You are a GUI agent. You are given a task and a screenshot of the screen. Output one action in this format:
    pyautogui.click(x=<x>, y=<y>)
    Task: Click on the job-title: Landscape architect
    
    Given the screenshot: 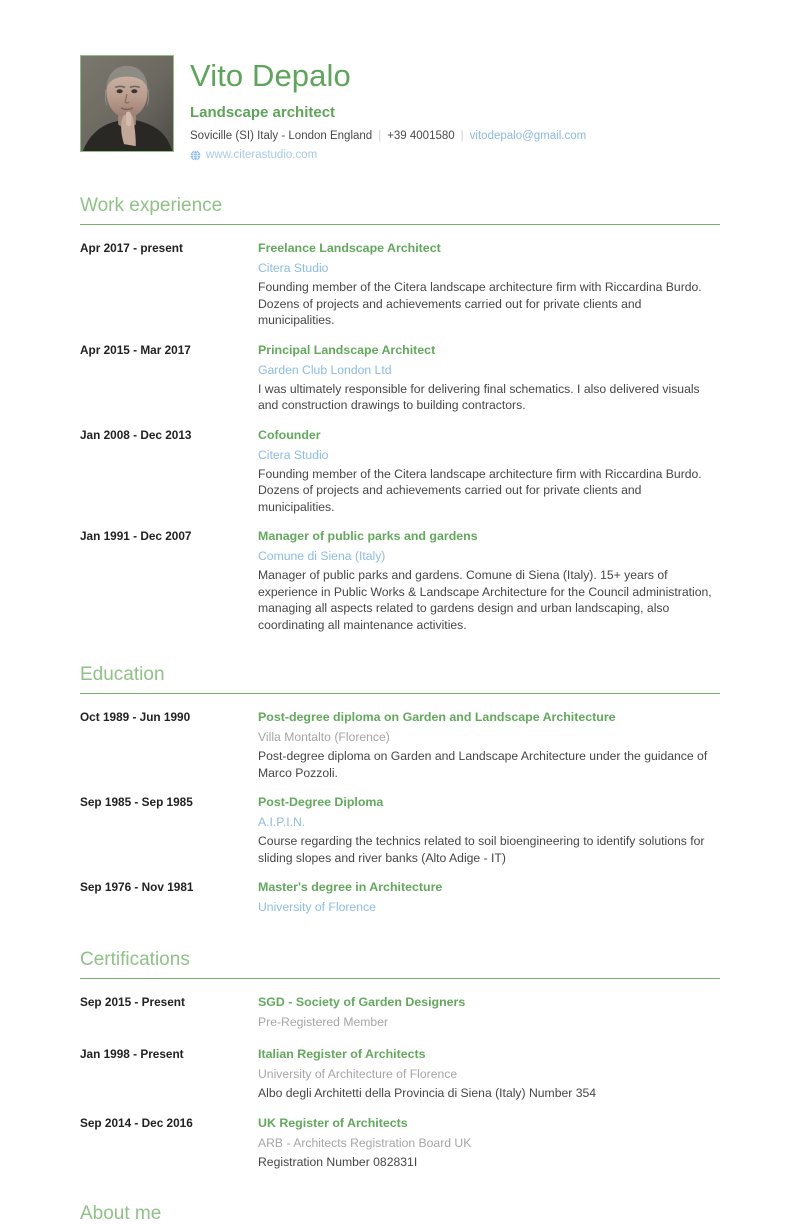 What is the action you would take?
    pyautogui.click(x=263, y=112)
    